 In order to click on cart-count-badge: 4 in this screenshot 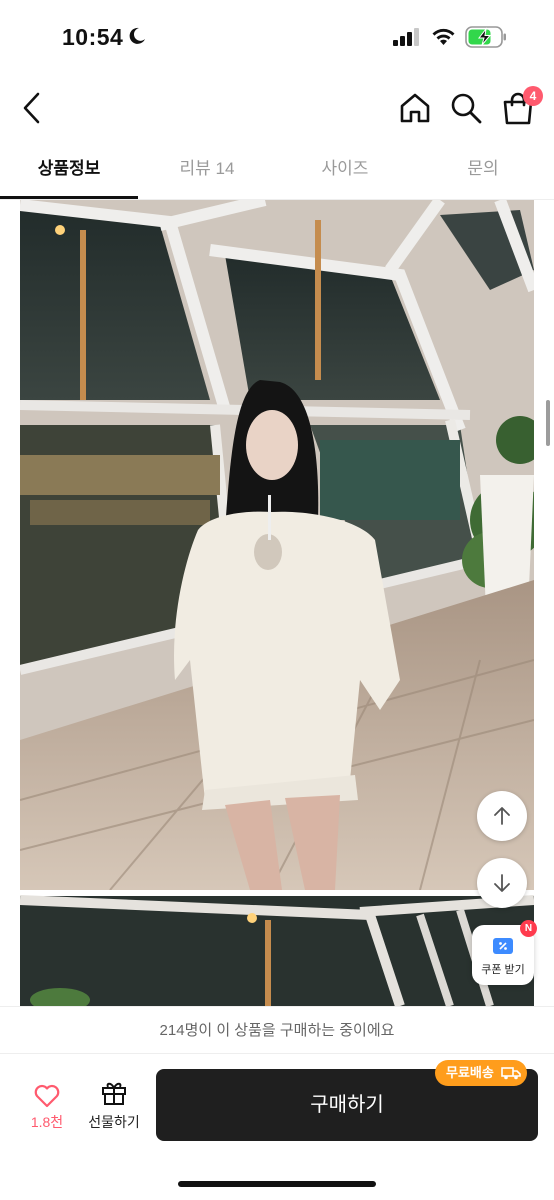, I will do `click(533, 96)`.